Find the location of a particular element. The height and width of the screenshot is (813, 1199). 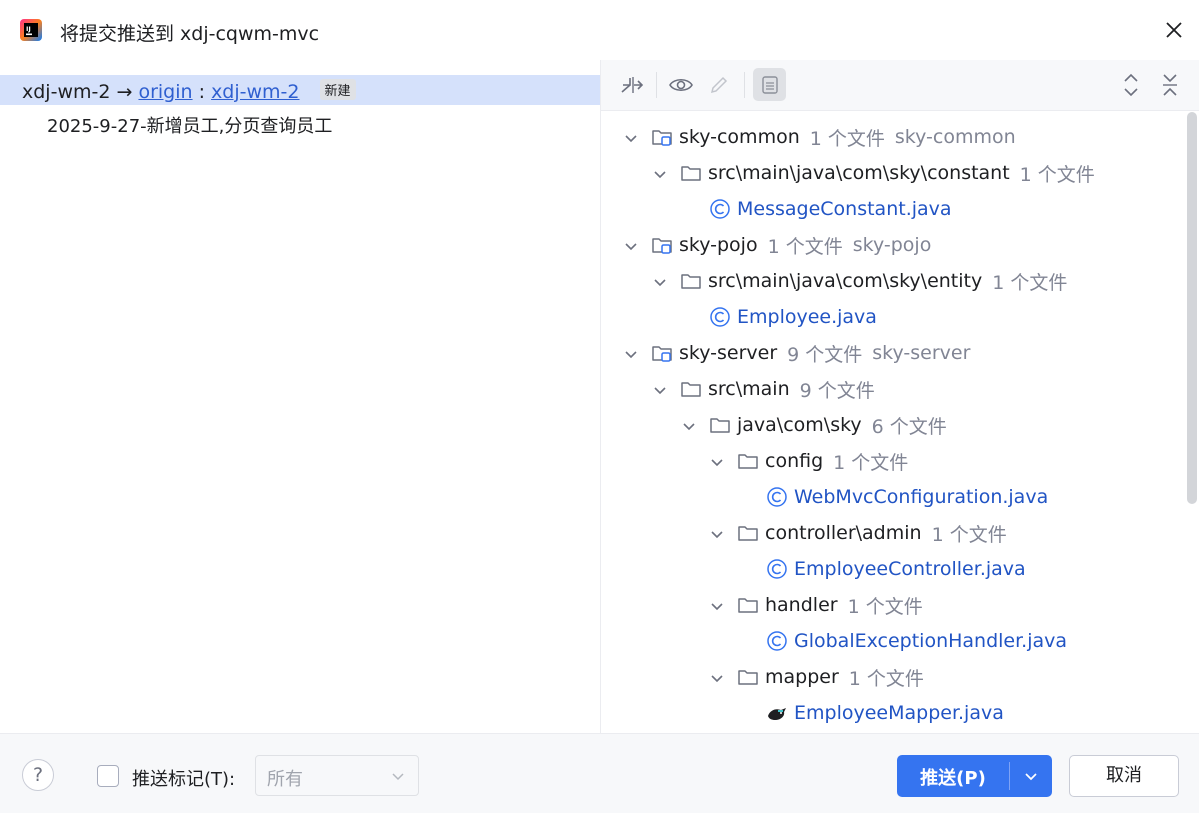

folder-row: handler 1 个文件 is located at coordinates (816, 605).